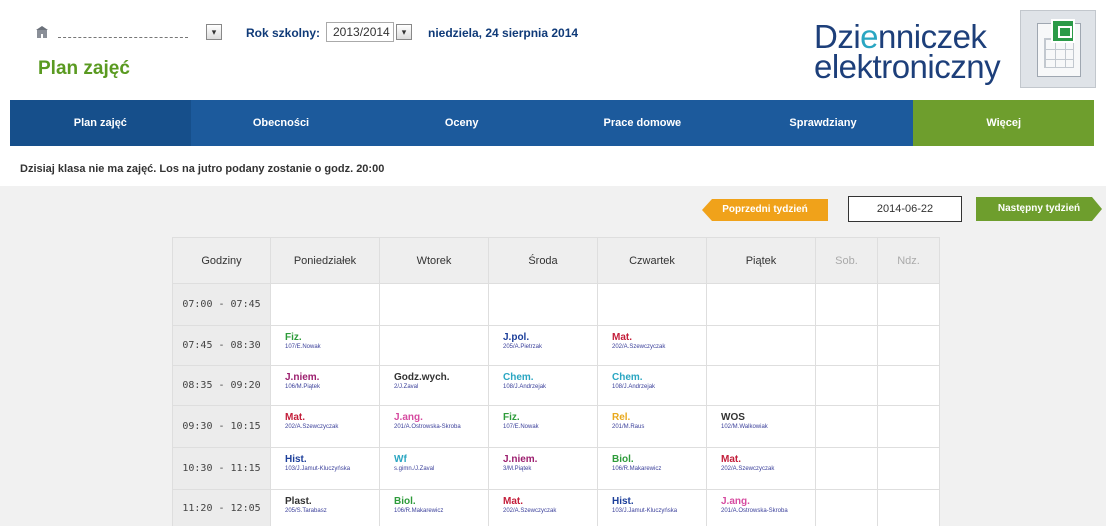 The image size is (1106, 526). I want to click on brand-logo-text: Dzienniczek elektroniczny, so click(910, 51).